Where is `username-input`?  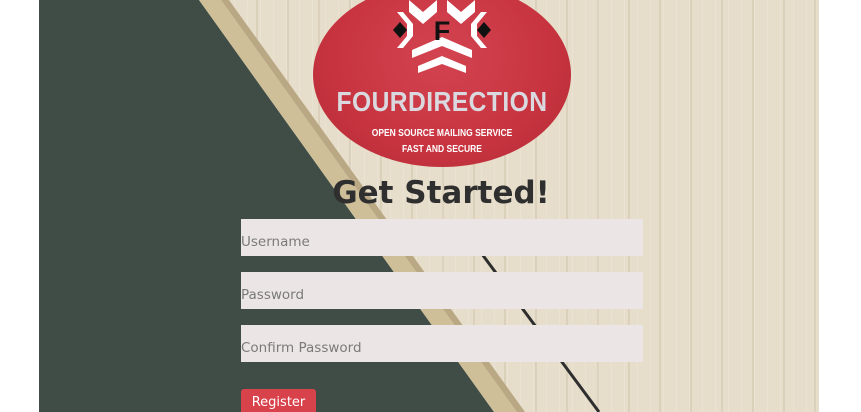
username-input is located at coordinates (442, 237).